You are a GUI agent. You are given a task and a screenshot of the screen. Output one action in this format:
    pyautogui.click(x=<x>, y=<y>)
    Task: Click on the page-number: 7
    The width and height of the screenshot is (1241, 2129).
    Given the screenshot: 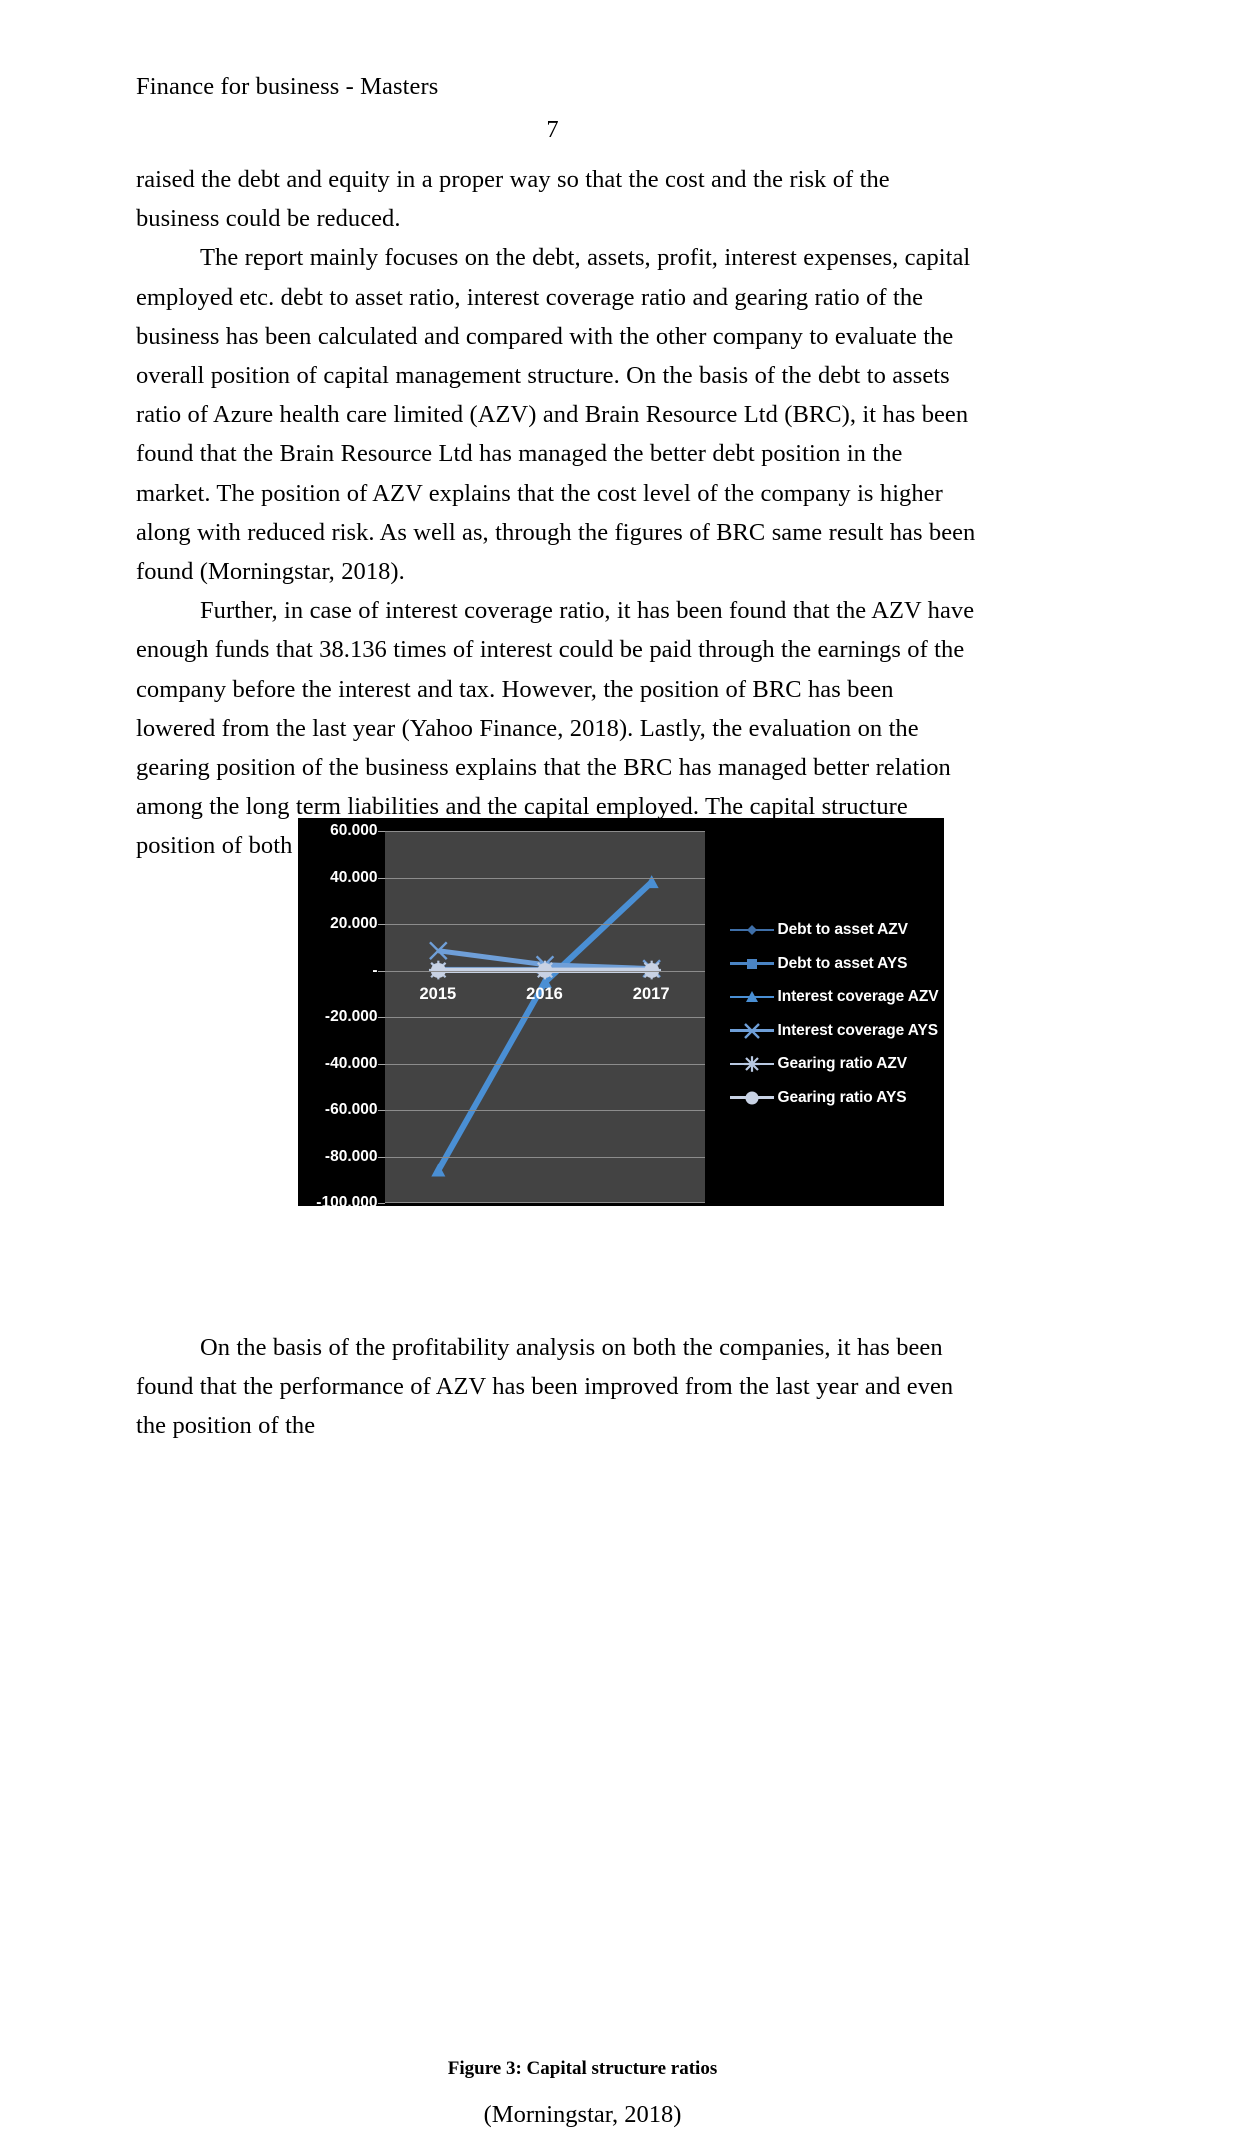 What is the action you would take?
    pyautogui.click(x=552, y=129)
    